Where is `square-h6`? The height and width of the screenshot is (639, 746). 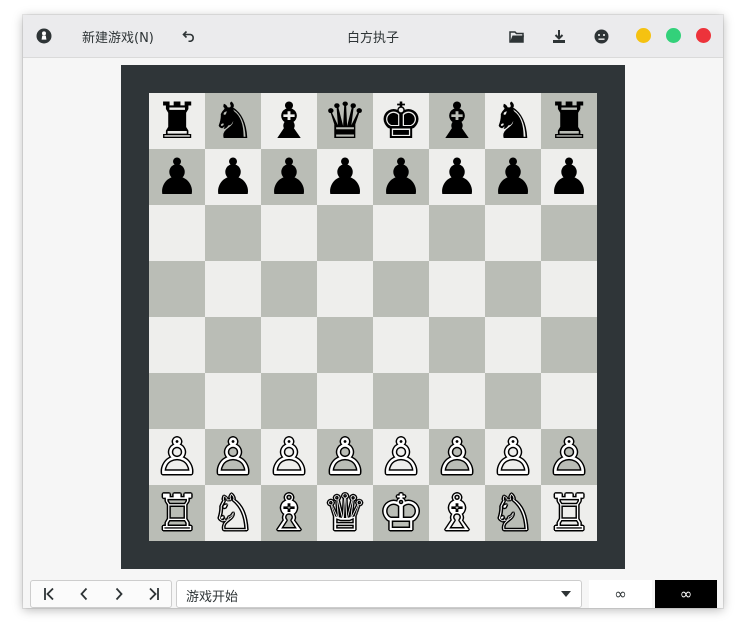
square-h6 is located at coordinates (569, 233).